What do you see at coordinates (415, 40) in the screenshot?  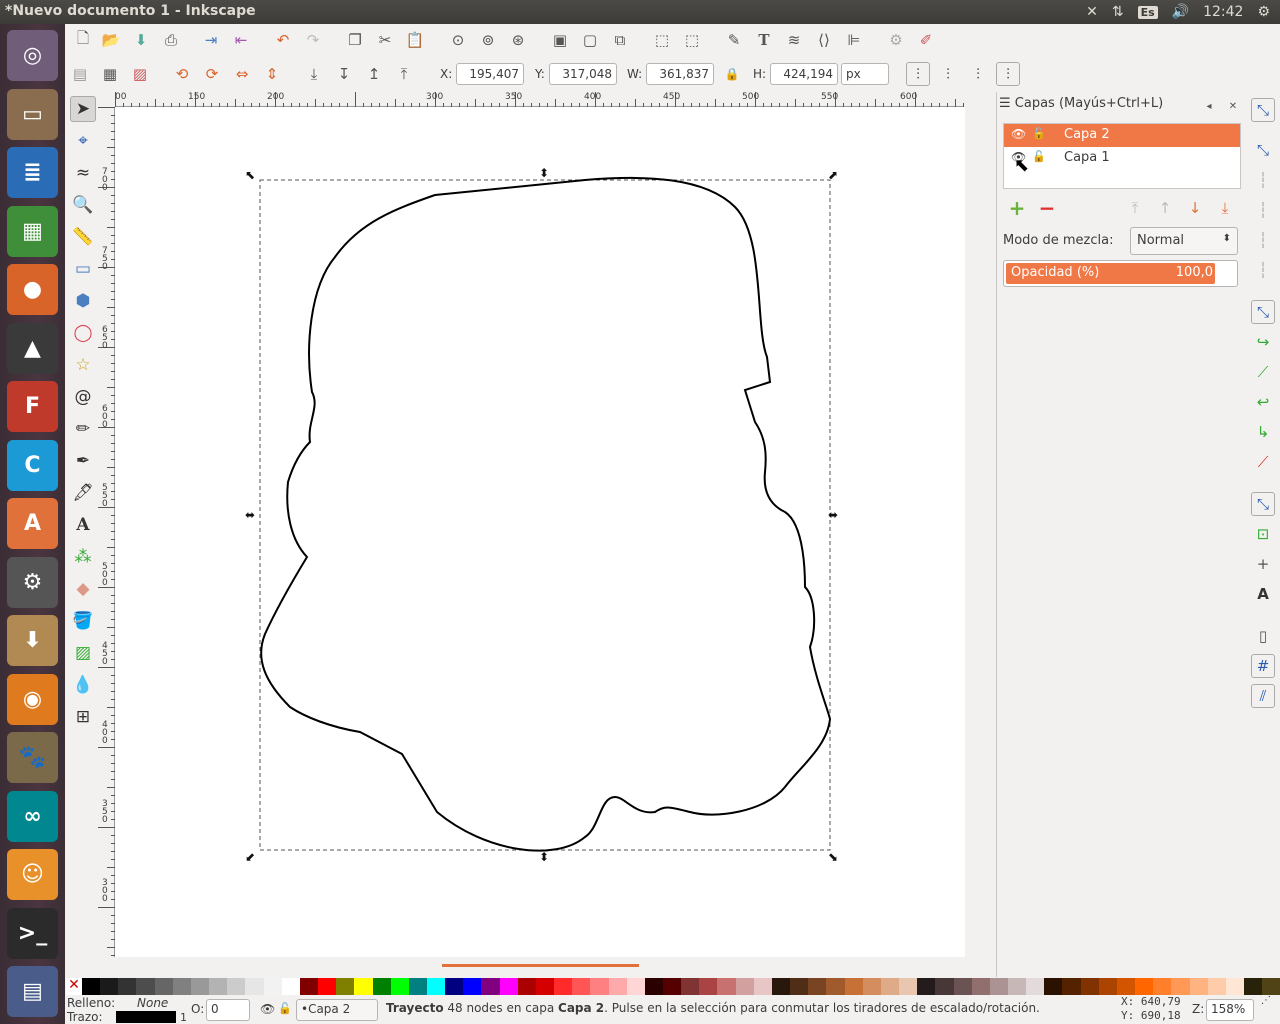 I see `paste-icon: 📋` at bounding box center [415, 40].